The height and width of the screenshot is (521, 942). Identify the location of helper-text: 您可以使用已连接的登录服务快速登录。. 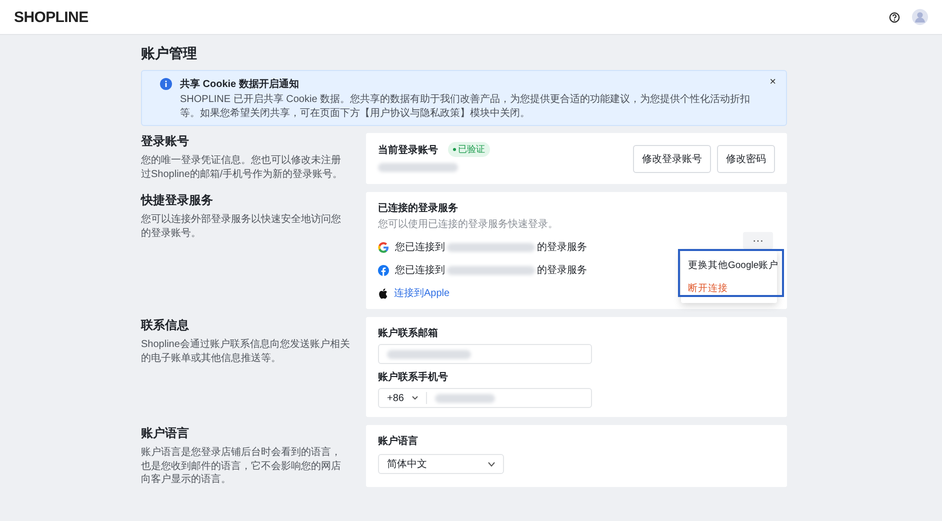
(468, 224).